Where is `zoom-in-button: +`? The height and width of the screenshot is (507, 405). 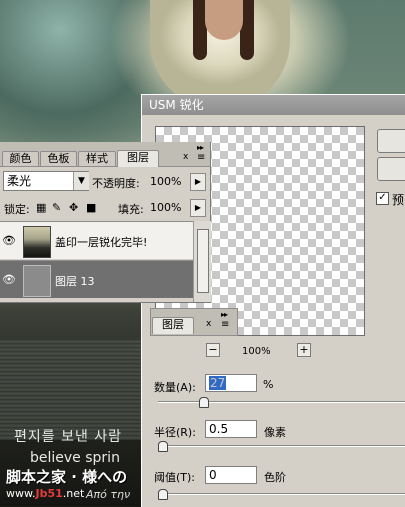 zoom-in-button: + is located at coordinates (304, 350).